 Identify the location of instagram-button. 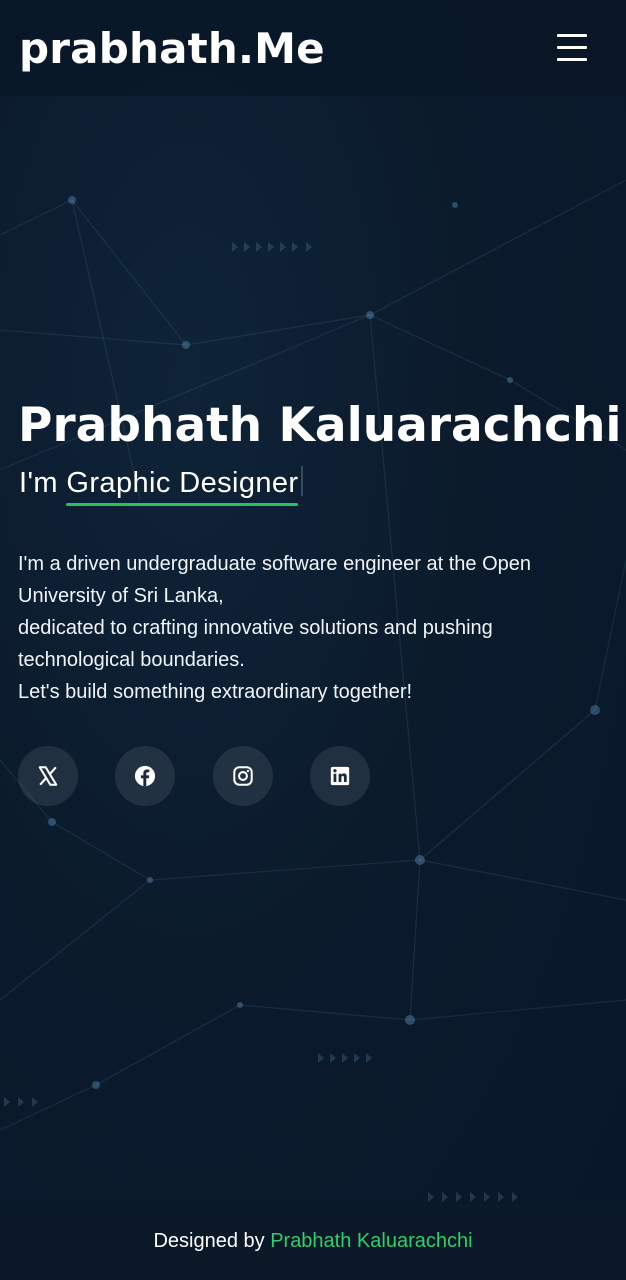
(243, 776).